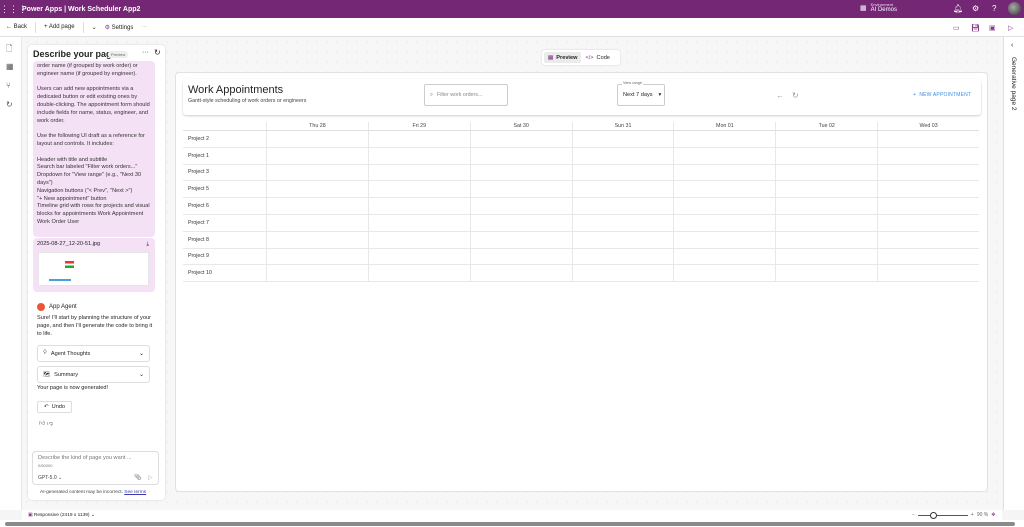 The image size is (1024, 527). I want to click on play-icon: ▷, so click(1010, 28).